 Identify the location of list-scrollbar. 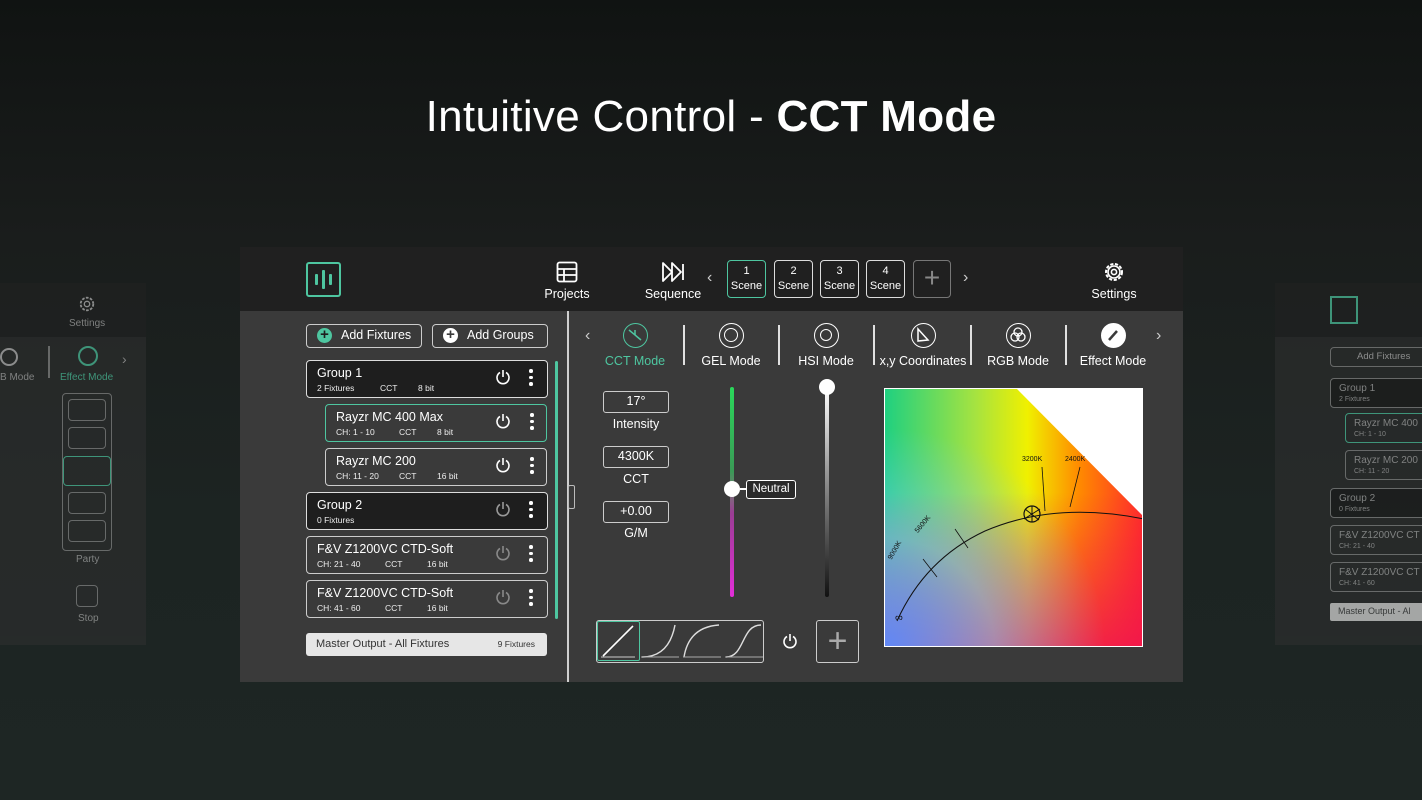
(556, 490).